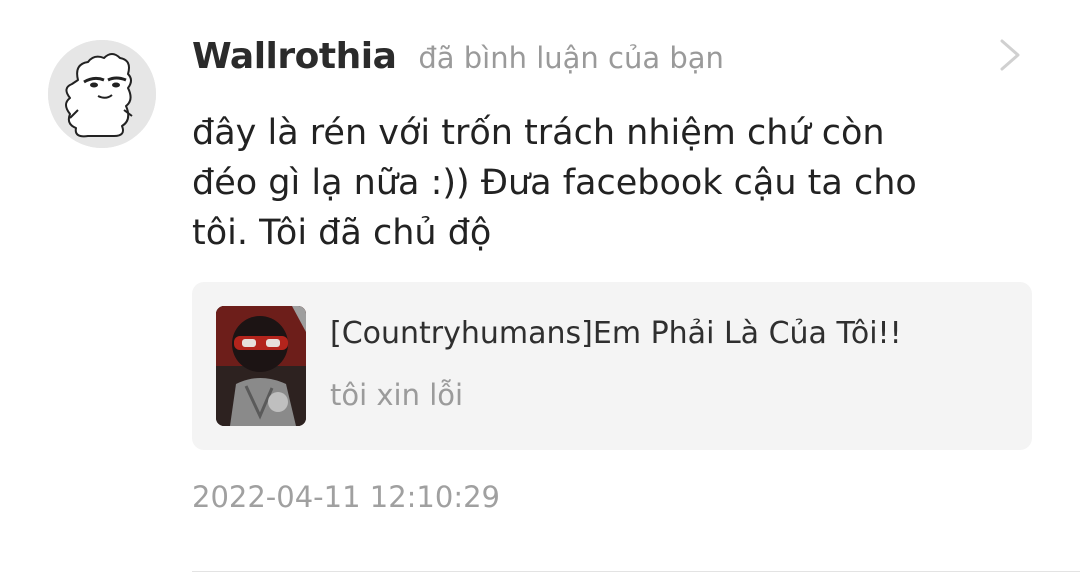 This screenshot has width=1080, height=572. I want to click on timestamp: 2022-04-11 12:10:29, so click(346, 497).